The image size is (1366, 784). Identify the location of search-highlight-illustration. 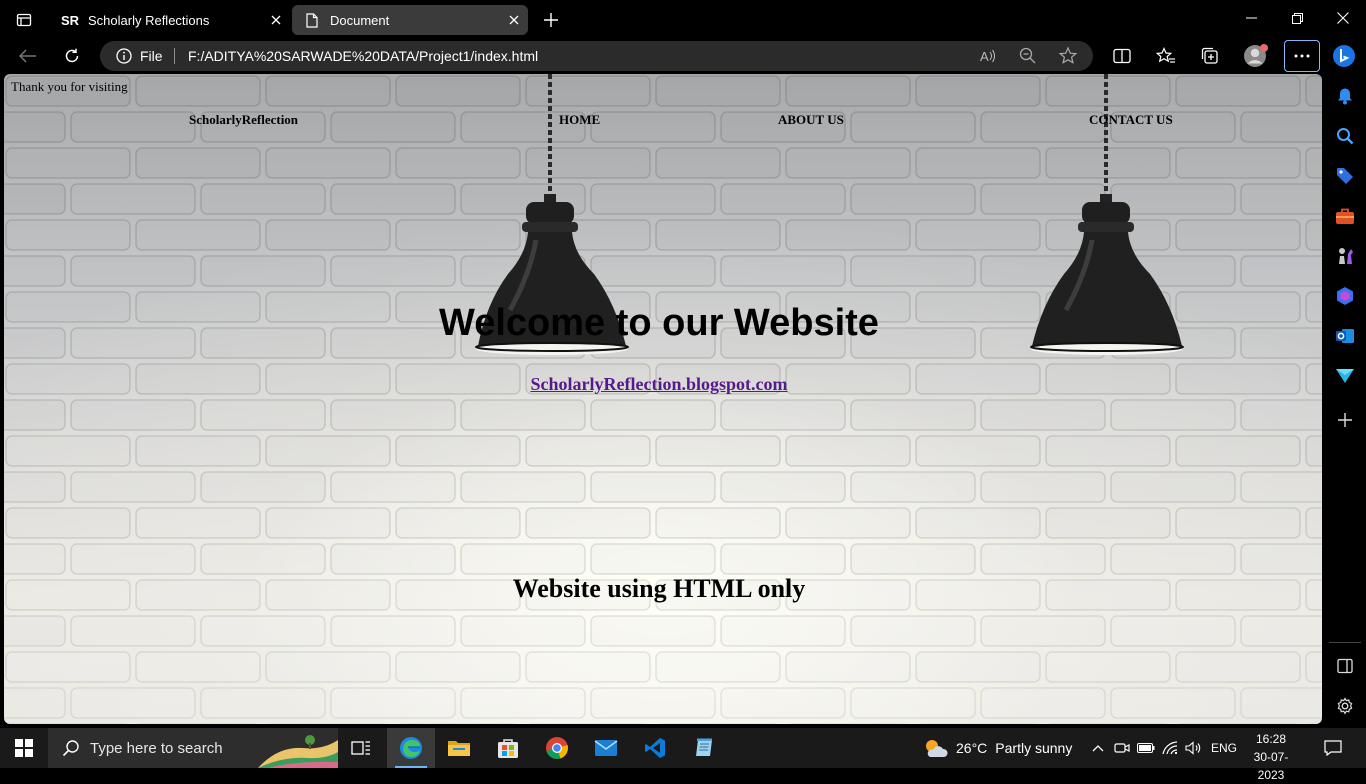
(298, 751).